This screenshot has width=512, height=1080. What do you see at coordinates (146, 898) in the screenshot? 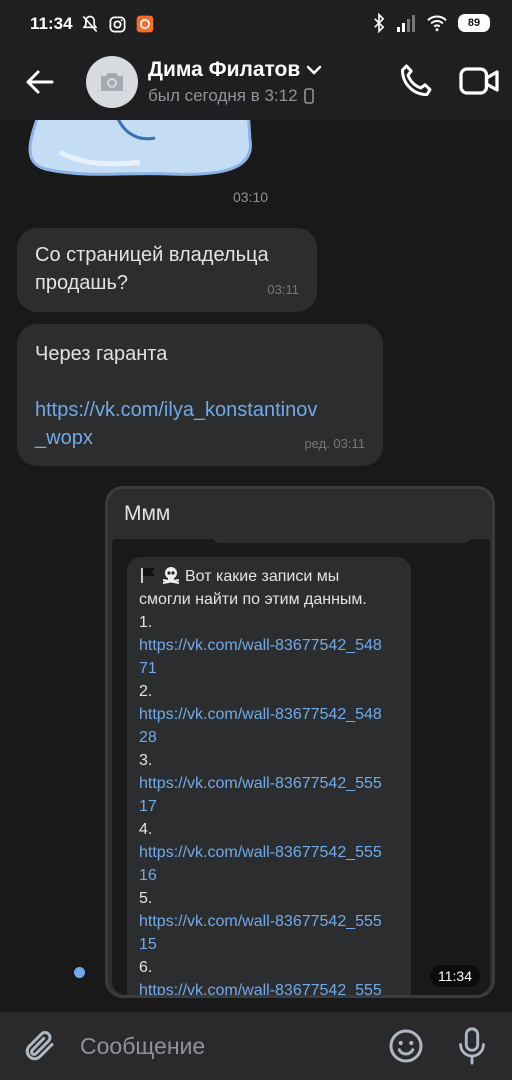
I see `list-item-number: 5.` at bounding box center [146, 898].